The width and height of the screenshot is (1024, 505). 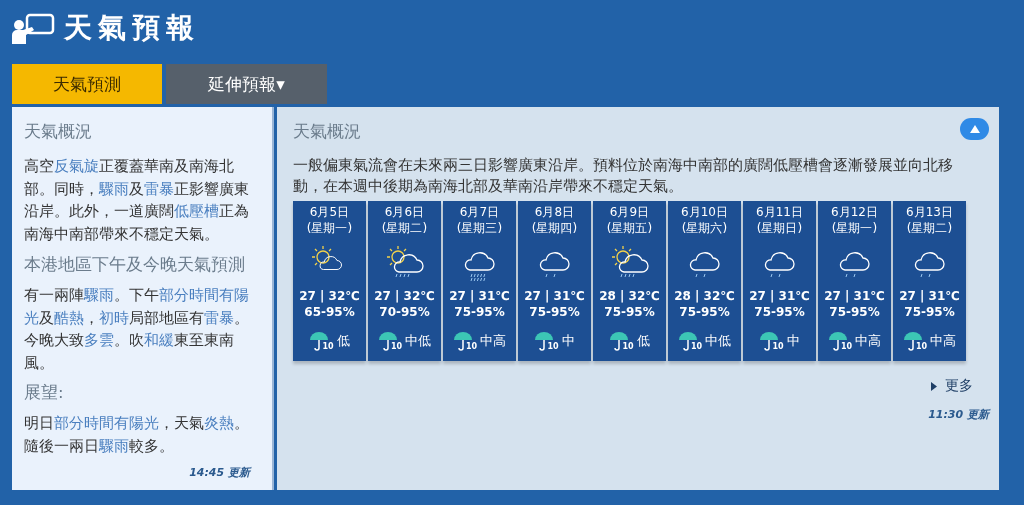 What do you see at coordinates (623, 176) in the screenshot?
I see `outlook-text: 一般偏東氣流會在未來兩三日影響廣東沿岸。預料位於南海中南部的廣闊低壓槽會逐漸發展並向北移動，在本週中後期為南海北部及華南沿岸帶來不穩定天氣。` at bounding box center [623, 176].